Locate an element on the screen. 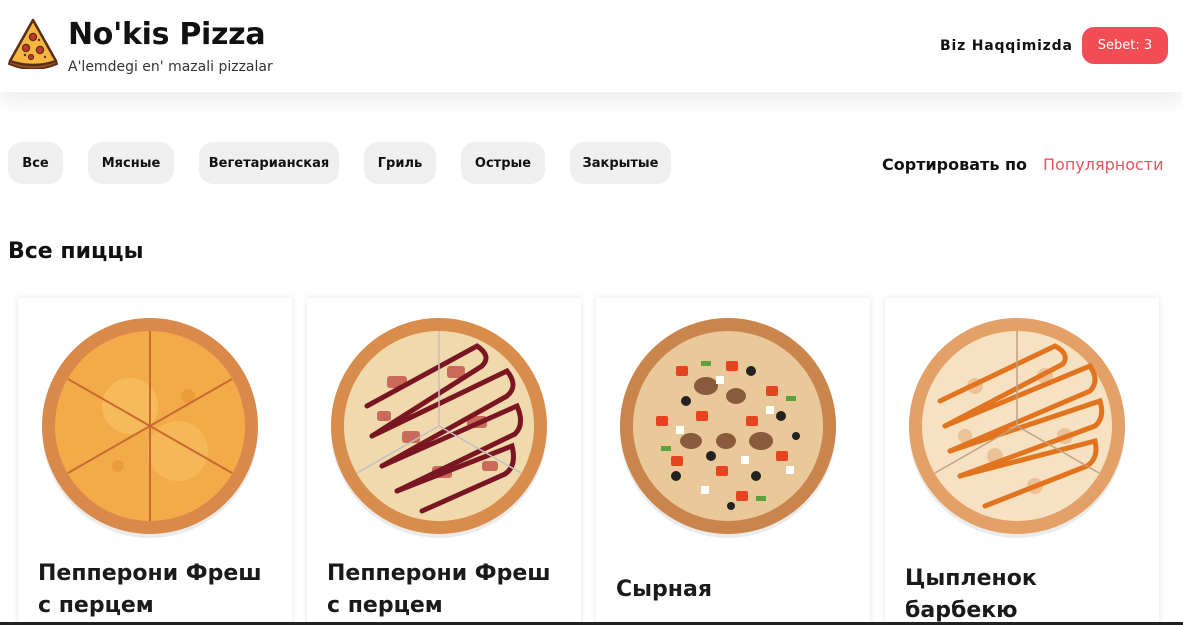 This screenshot has height=625, width=1183. pizza-name: Цыпленок барбекю is located at coordinates (971, 594).